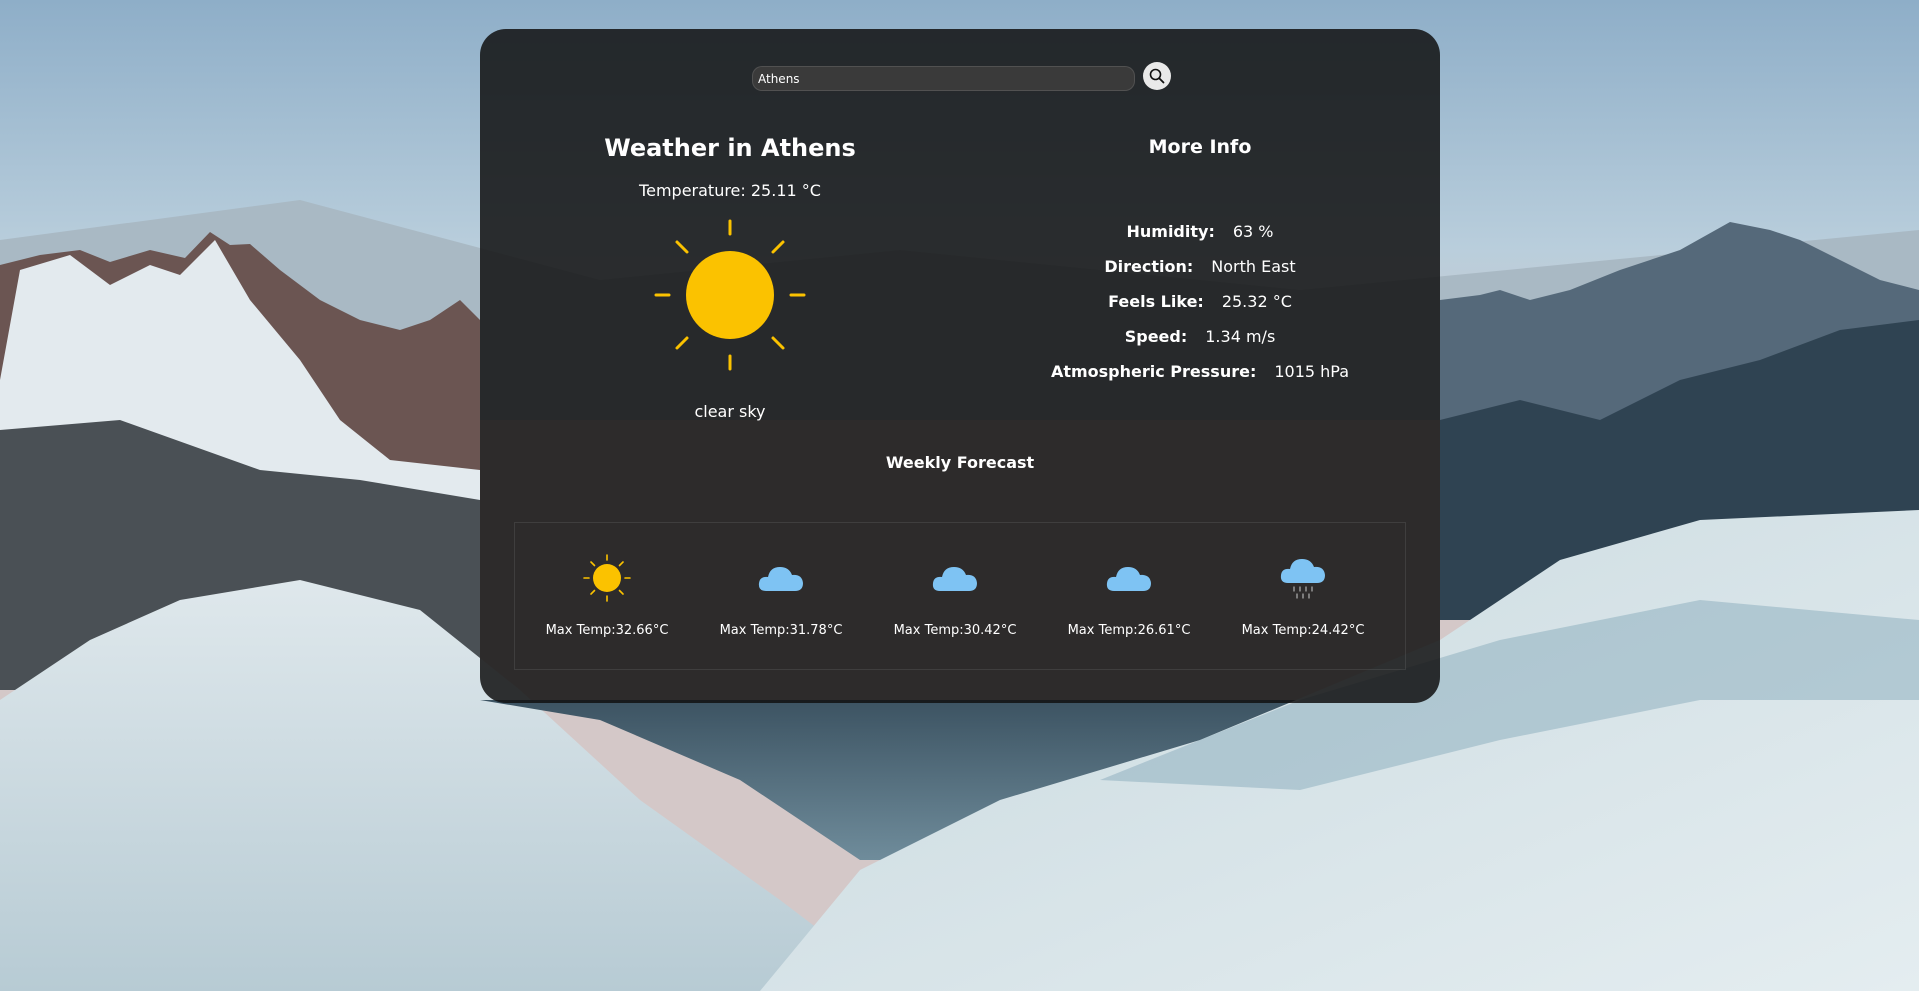 This screenshot has width=1919, height=991. I want to click on pressure-value: 1015 hPa, so click(1312, 371).